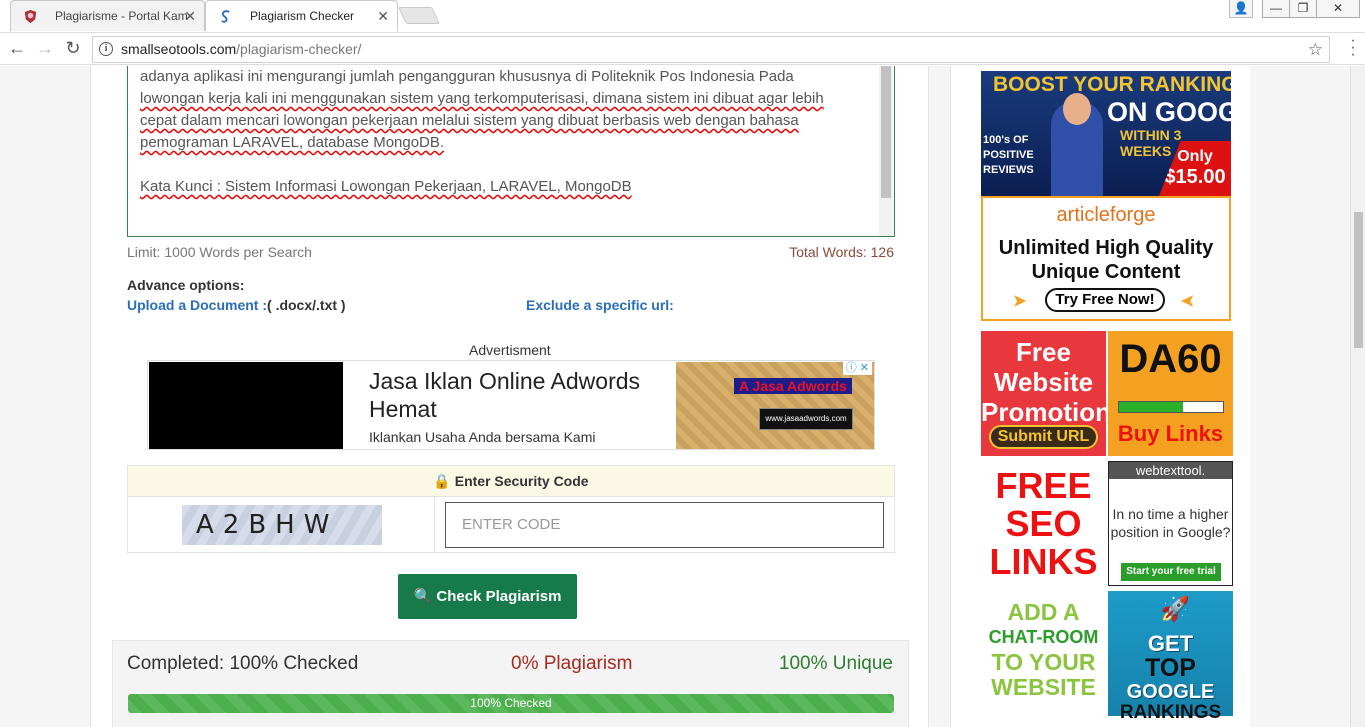 This screenshot has width=1365, height=727. I want to click on plagiarism-percent: 0% Plagiarism, so click(572, 663).